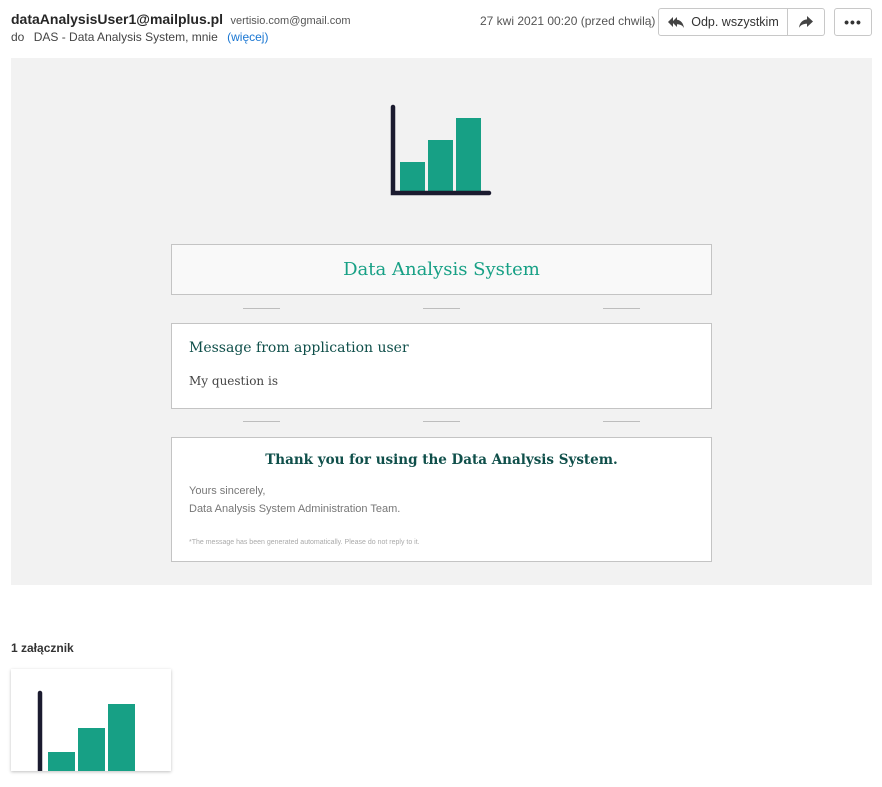  I want to click on attachments-title: 1 załącznik, so click(42, 648).